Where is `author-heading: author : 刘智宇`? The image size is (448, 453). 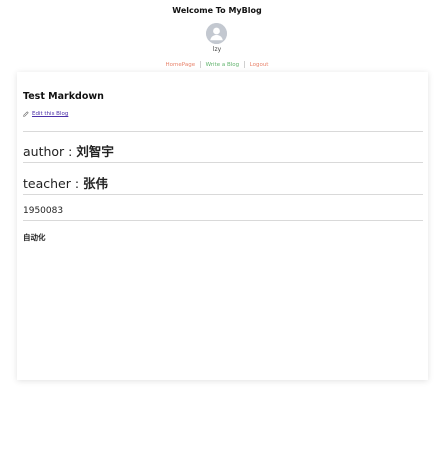 author-heading: author : 刘智宇 is located at coordinates (68, 150).